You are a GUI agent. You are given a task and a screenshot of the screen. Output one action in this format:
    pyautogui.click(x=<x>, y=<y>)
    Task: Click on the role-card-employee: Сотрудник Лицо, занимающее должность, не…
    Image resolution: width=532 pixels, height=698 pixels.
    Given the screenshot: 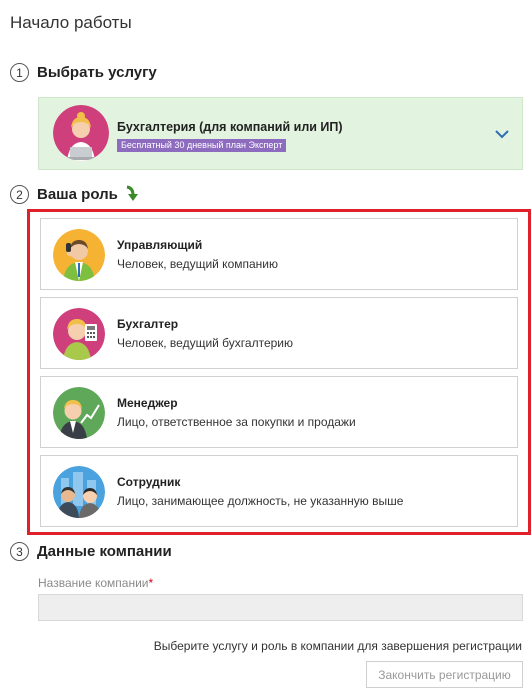 What is the action you would take?
    pyautogui.click(x=279, y=491)
    